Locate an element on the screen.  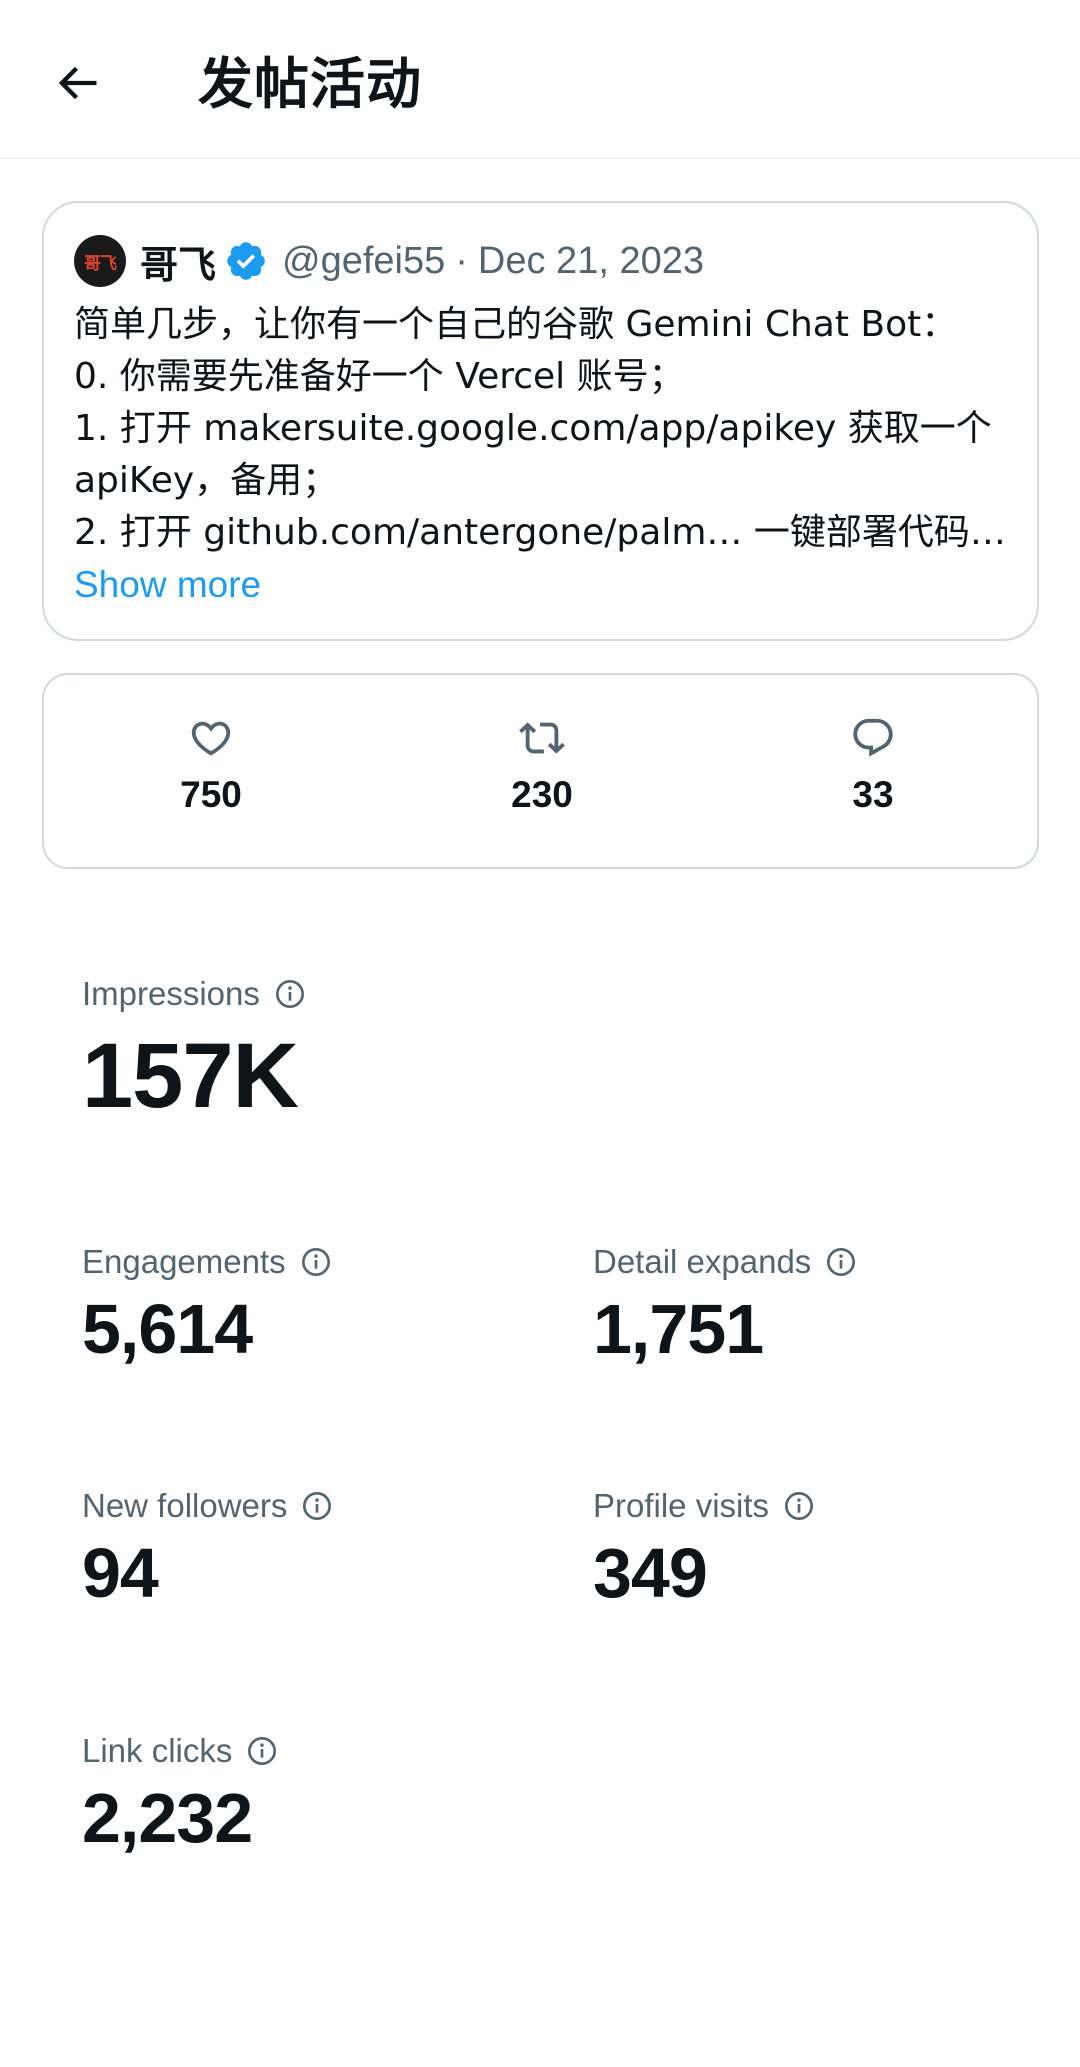
replies-count: 33 is located at coordinates (873, 794).